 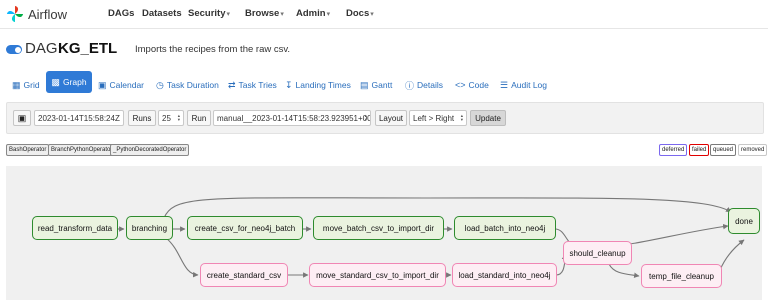 What do you see at coordinates (160, 84) in the screenshot?
I see `timer-icon: ◷` at bounding box center [160, 84].